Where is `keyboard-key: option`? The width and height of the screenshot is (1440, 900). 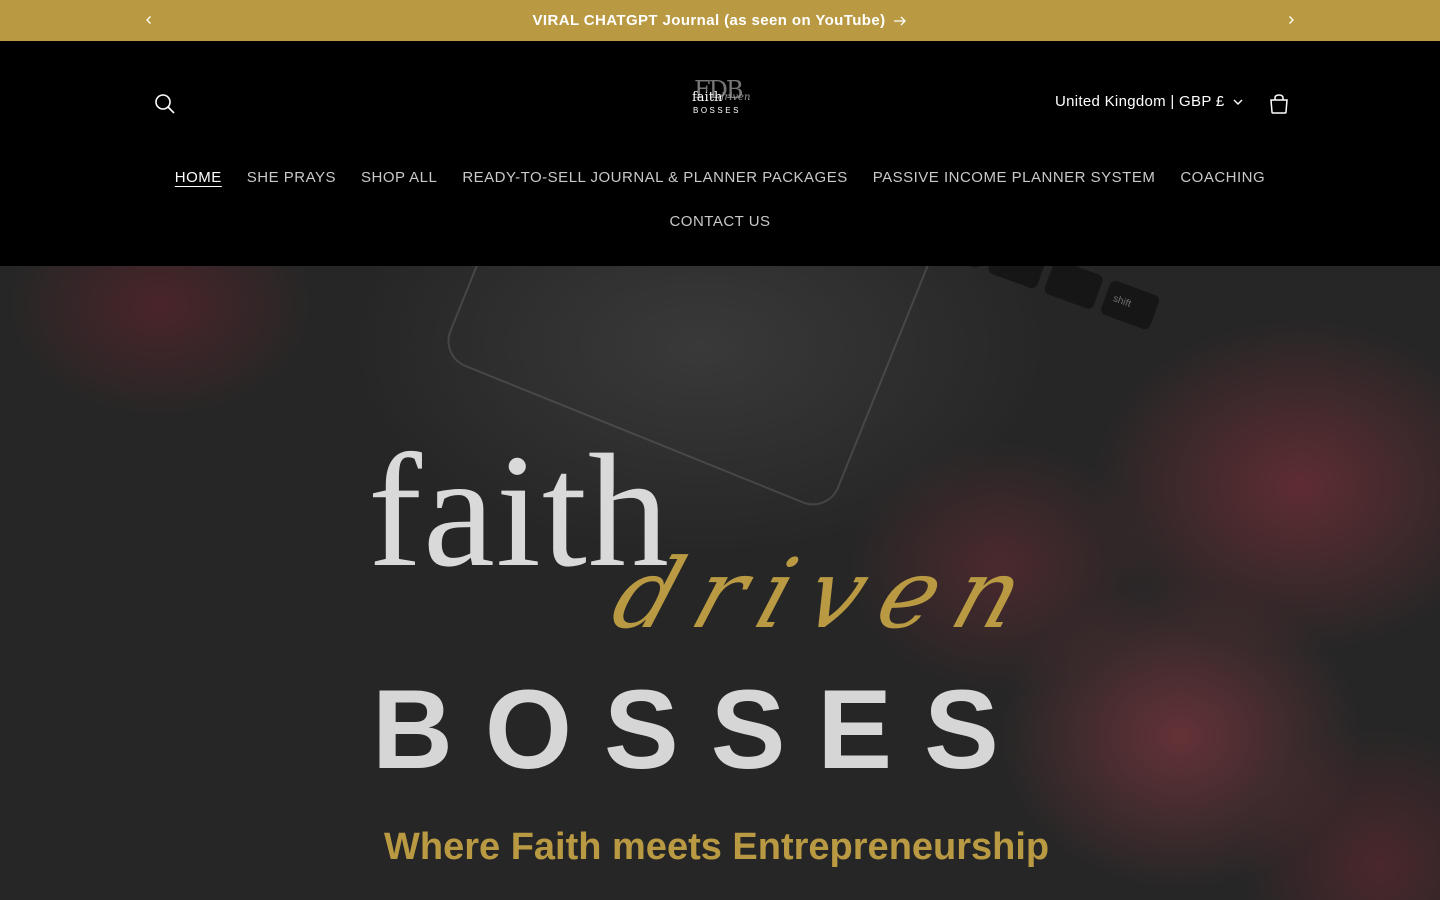 keyboard-key: option is located at coordinates (961, 268).